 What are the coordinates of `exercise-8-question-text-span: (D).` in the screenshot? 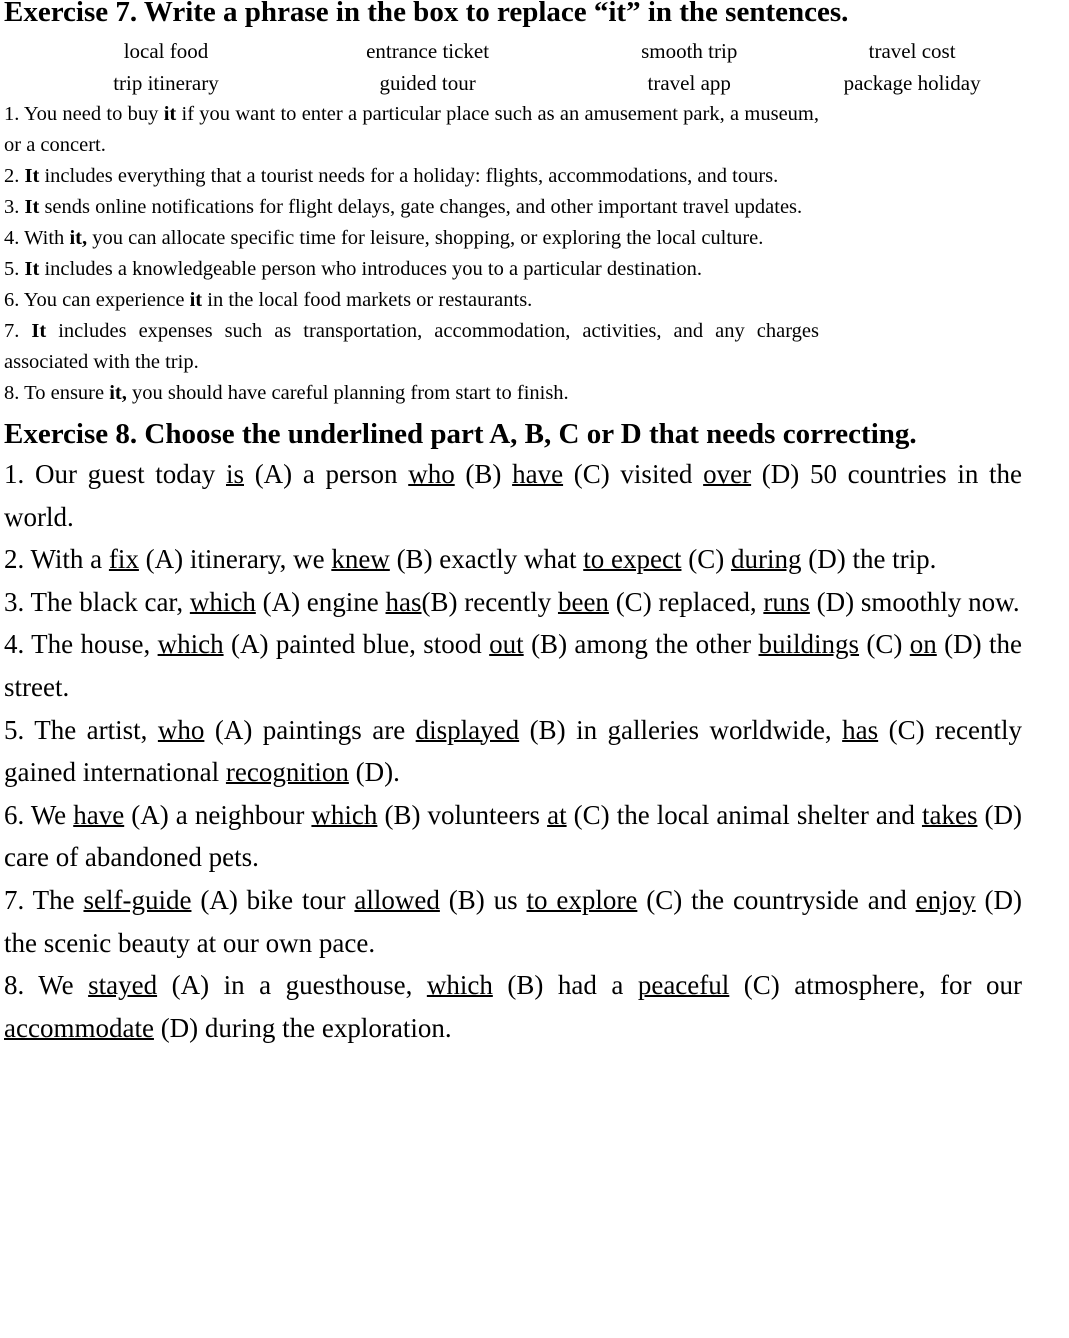 It's located at (374, 772).